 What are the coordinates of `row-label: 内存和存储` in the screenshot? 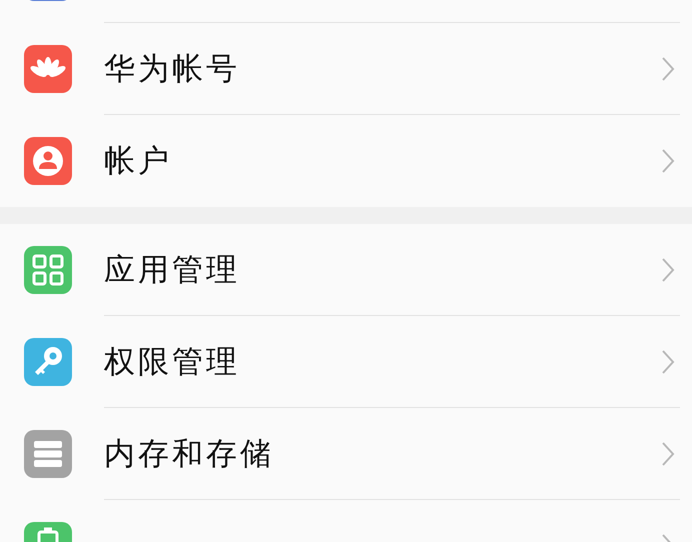 It's located at (189, 453).